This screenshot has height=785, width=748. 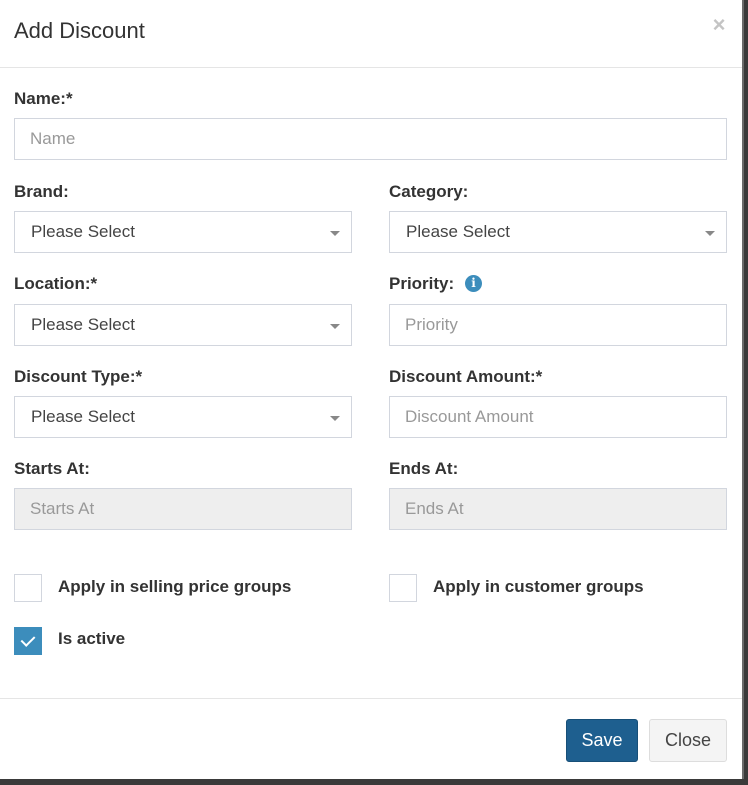 What do you see at coordinates (79, 30) in the screenshot?
I see `modal-title: Add Discount` at bounding box center [79, 30].